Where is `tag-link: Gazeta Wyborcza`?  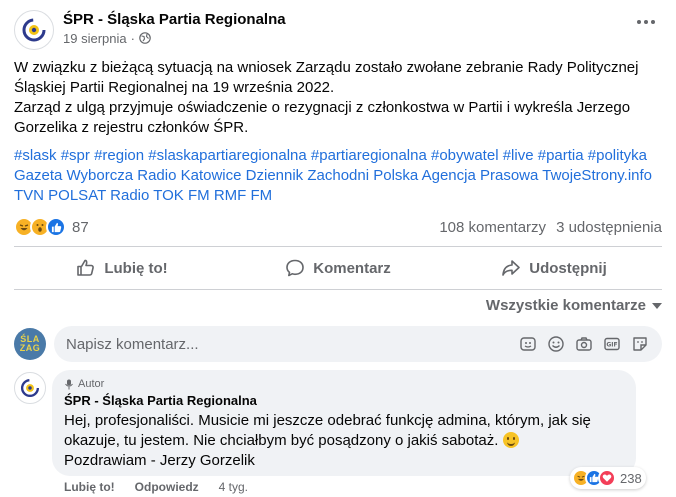 tag-link: Gazeta Wyborcza is located at coordinates (73, 175).